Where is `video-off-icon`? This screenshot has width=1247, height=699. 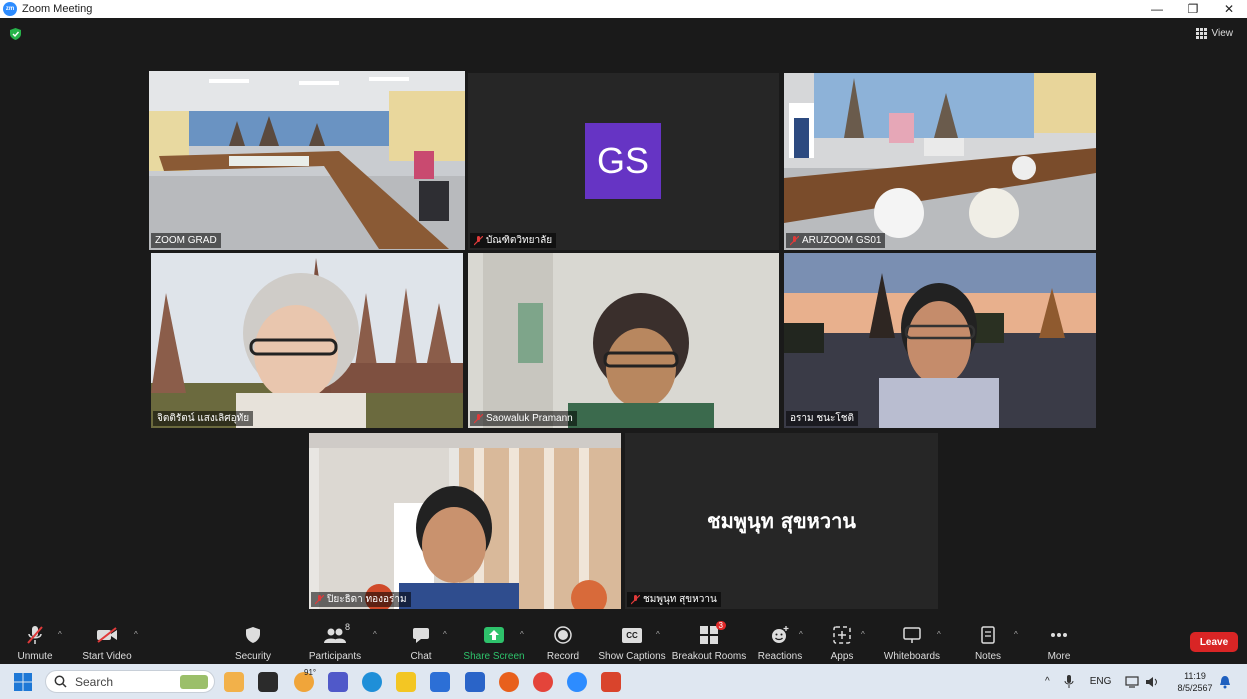
video-off-icon is located at coordinates (107, 635).